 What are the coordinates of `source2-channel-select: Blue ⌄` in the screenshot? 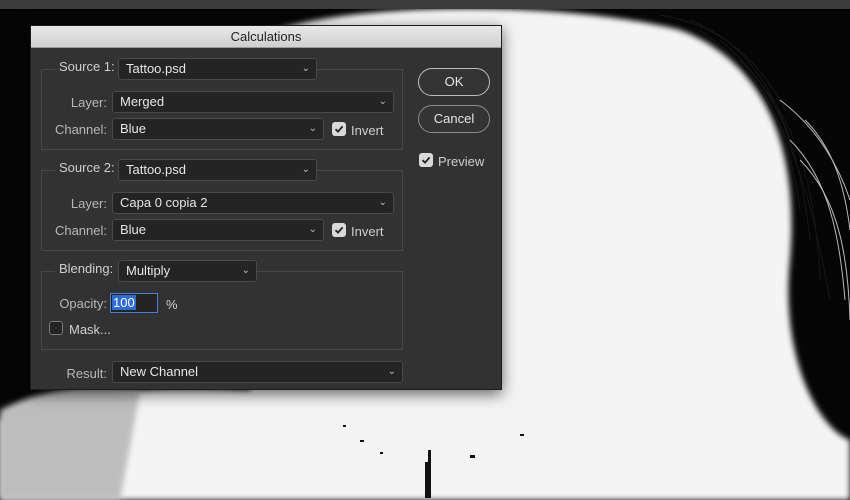 It's located at (218, 230).